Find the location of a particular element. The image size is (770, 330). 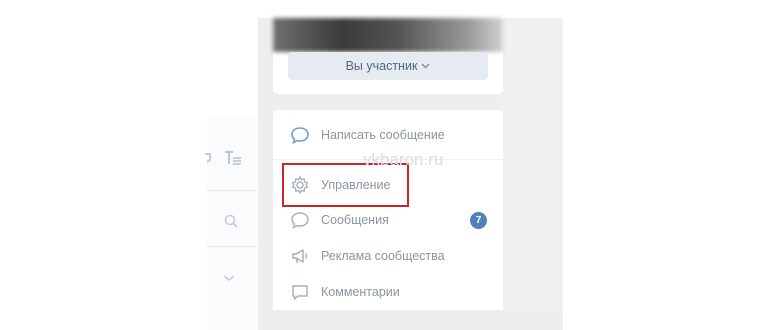

menu-item-messages: Сообщения 7 is located at coordinates (388, 220).